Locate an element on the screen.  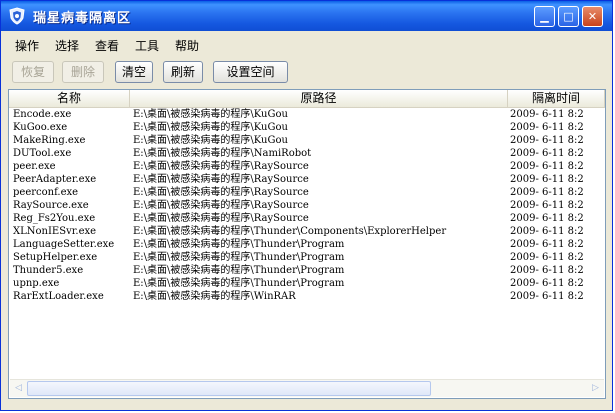
scroll-thumb is located at coordinates (229, 388).